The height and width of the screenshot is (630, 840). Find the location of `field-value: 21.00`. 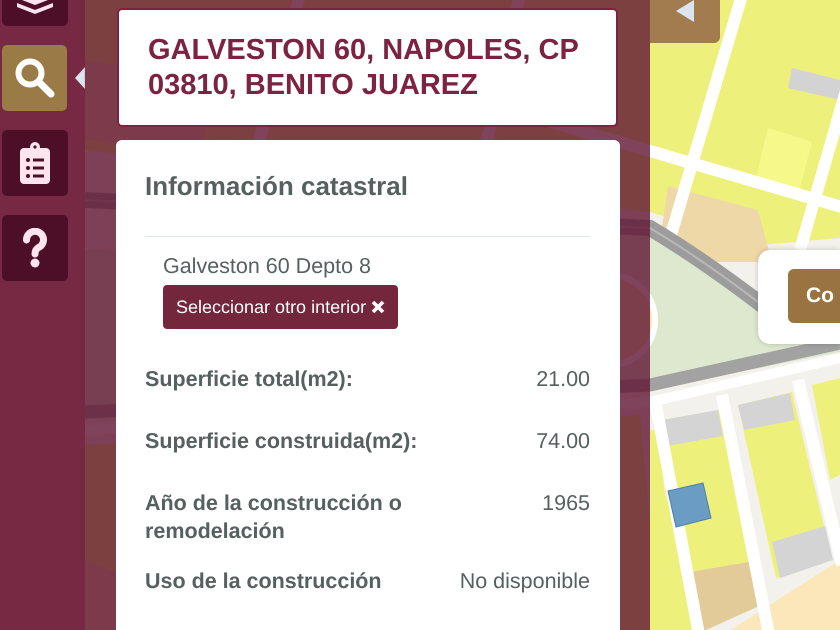

field-value: 21.00 is located at coordinates (563, 379).